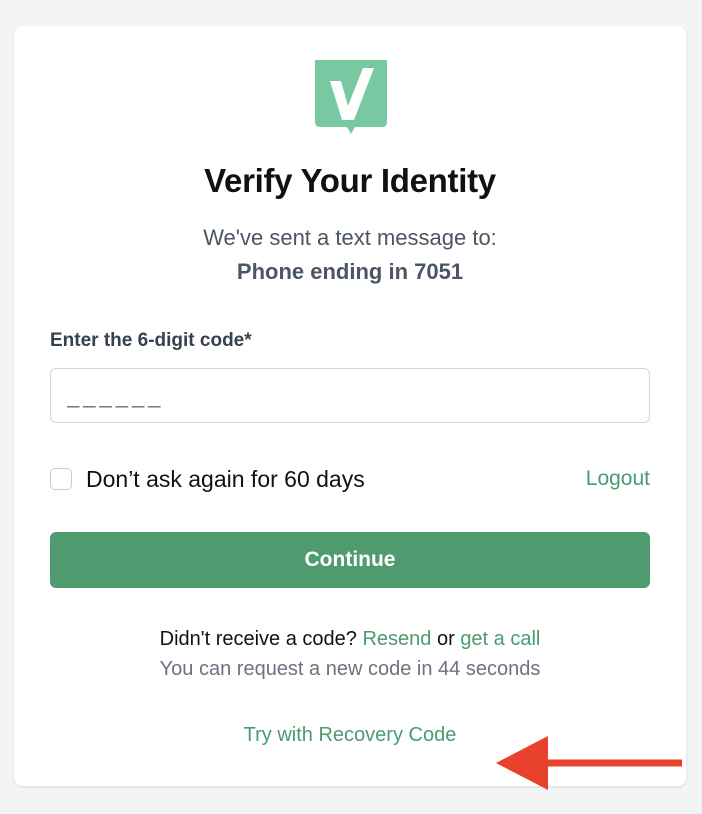 Image resolution: width=702 pixels, height=814 pixels. What do you see at coordinates (618, 479) in the screenshot?
I see `logout-link: Logout` at bounding box center [618, 479].